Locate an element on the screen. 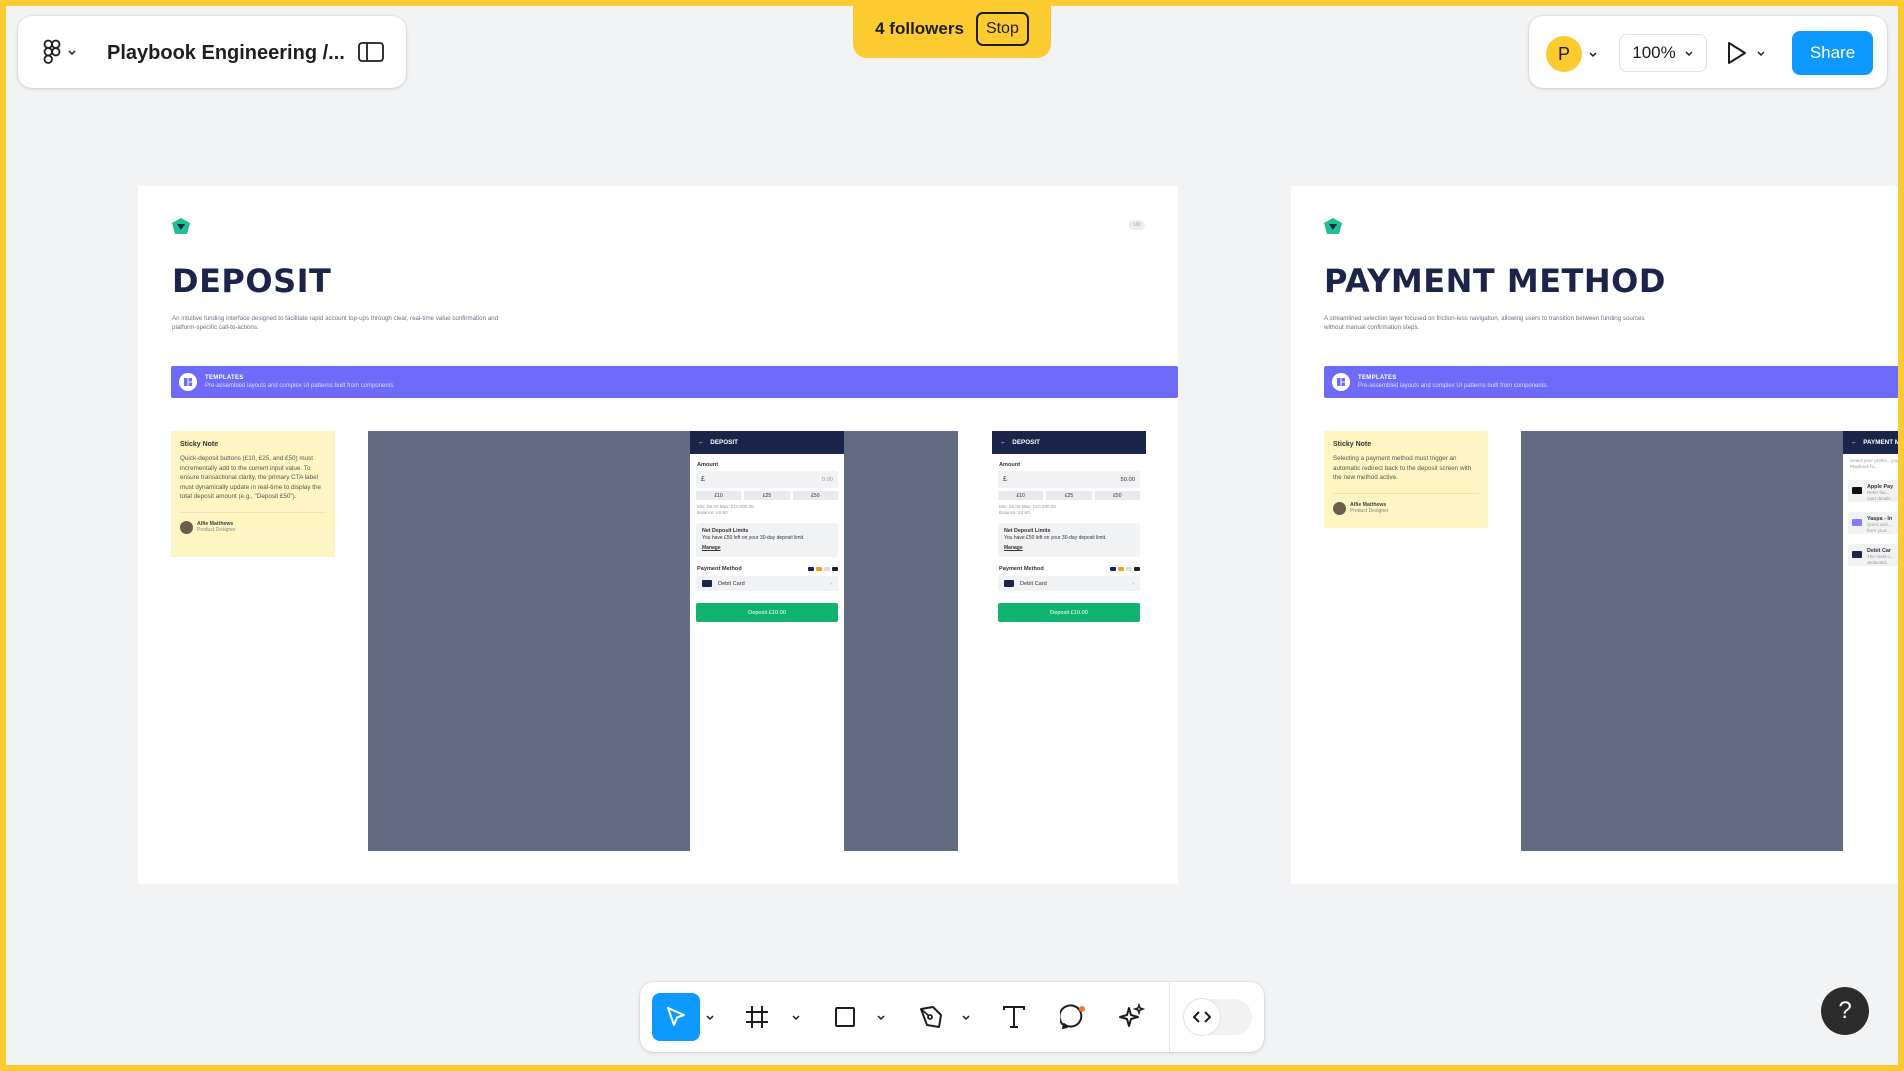  amount-input: £0.00 is located at coordinates (767, 479).